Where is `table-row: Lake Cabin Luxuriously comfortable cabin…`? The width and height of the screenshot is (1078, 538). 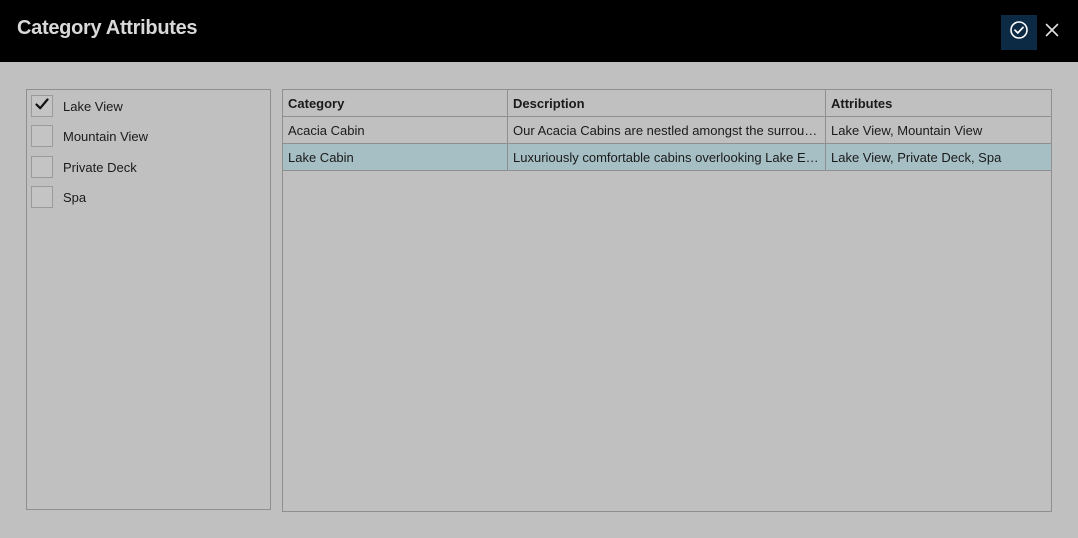
table-row: Lake Cabin Luxuriously comfortable cabin… is located at coordinates (667, 157).